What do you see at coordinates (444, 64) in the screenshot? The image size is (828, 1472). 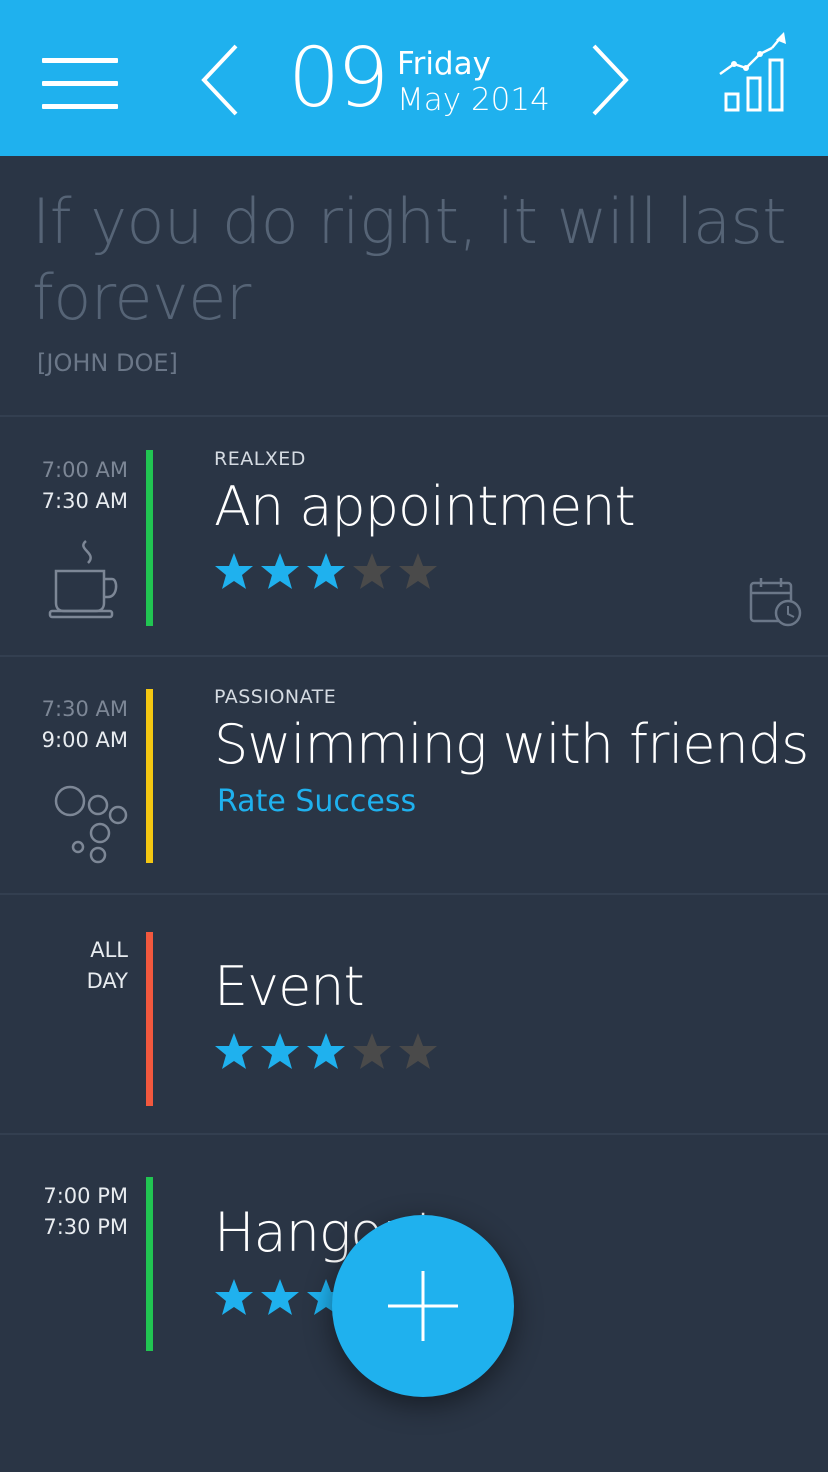 I see `date-weekday: Friday` at bounding box center [444, 64].